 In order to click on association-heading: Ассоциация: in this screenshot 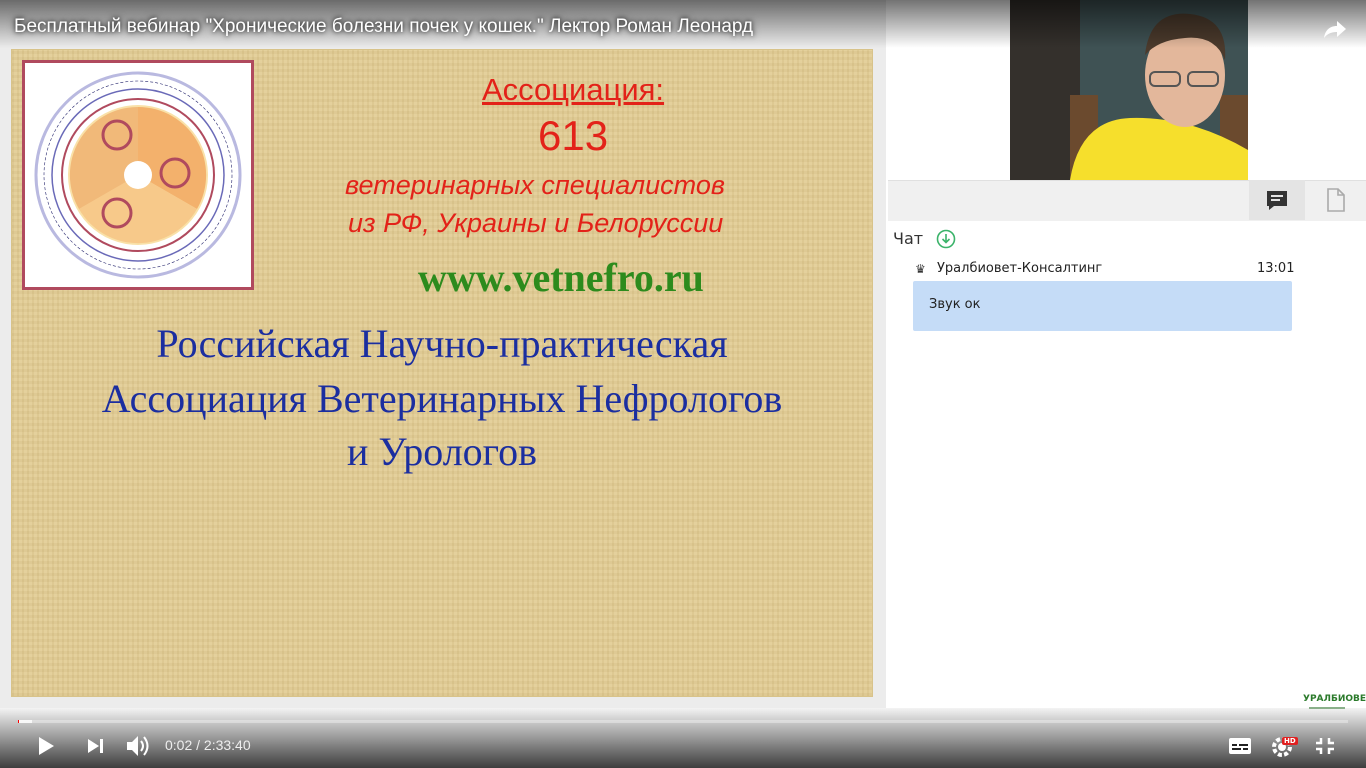, I will do `click(573, 89)`.